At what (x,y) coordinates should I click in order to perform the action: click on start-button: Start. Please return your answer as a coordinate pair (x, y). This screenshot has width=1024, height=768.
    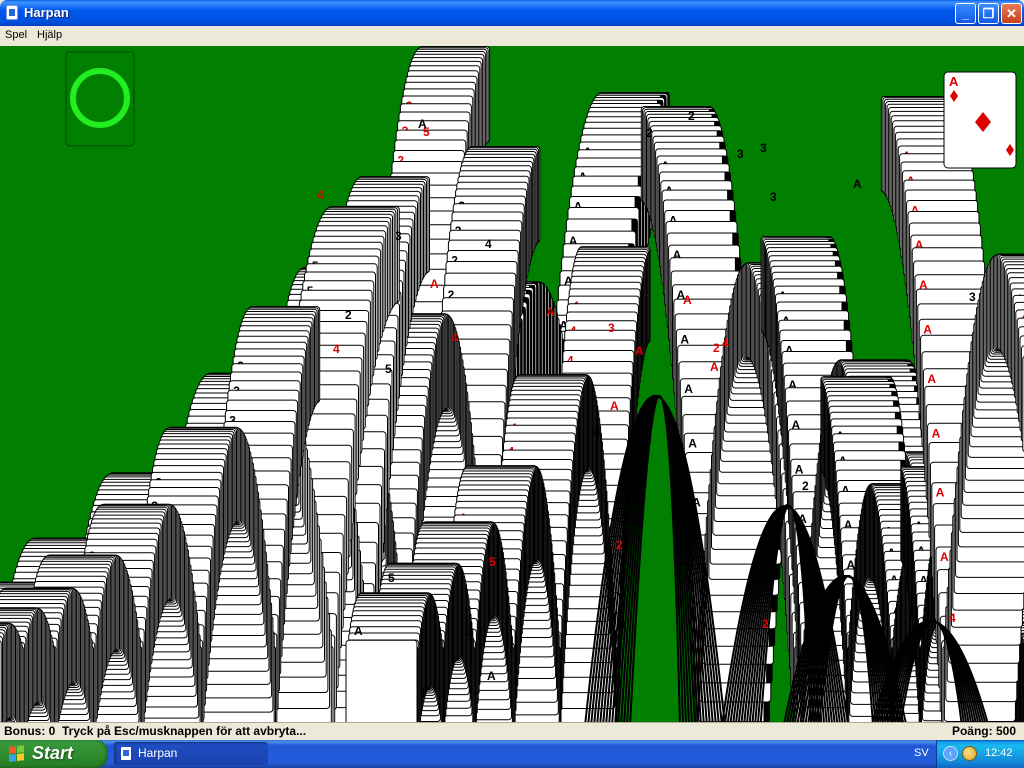
    Looking at the image, I should click on (54, 754).